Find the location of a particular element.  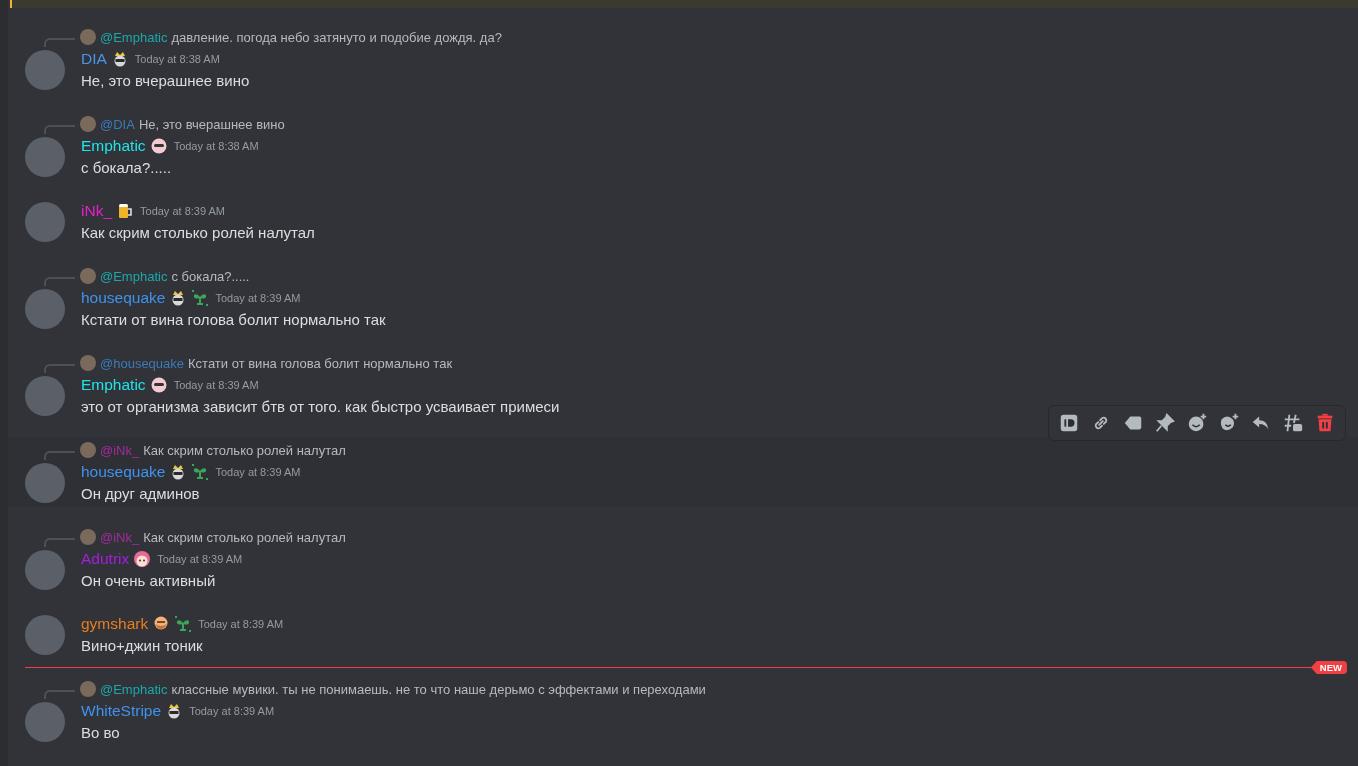

username: iNk_ is located at coordinates (96, 211).